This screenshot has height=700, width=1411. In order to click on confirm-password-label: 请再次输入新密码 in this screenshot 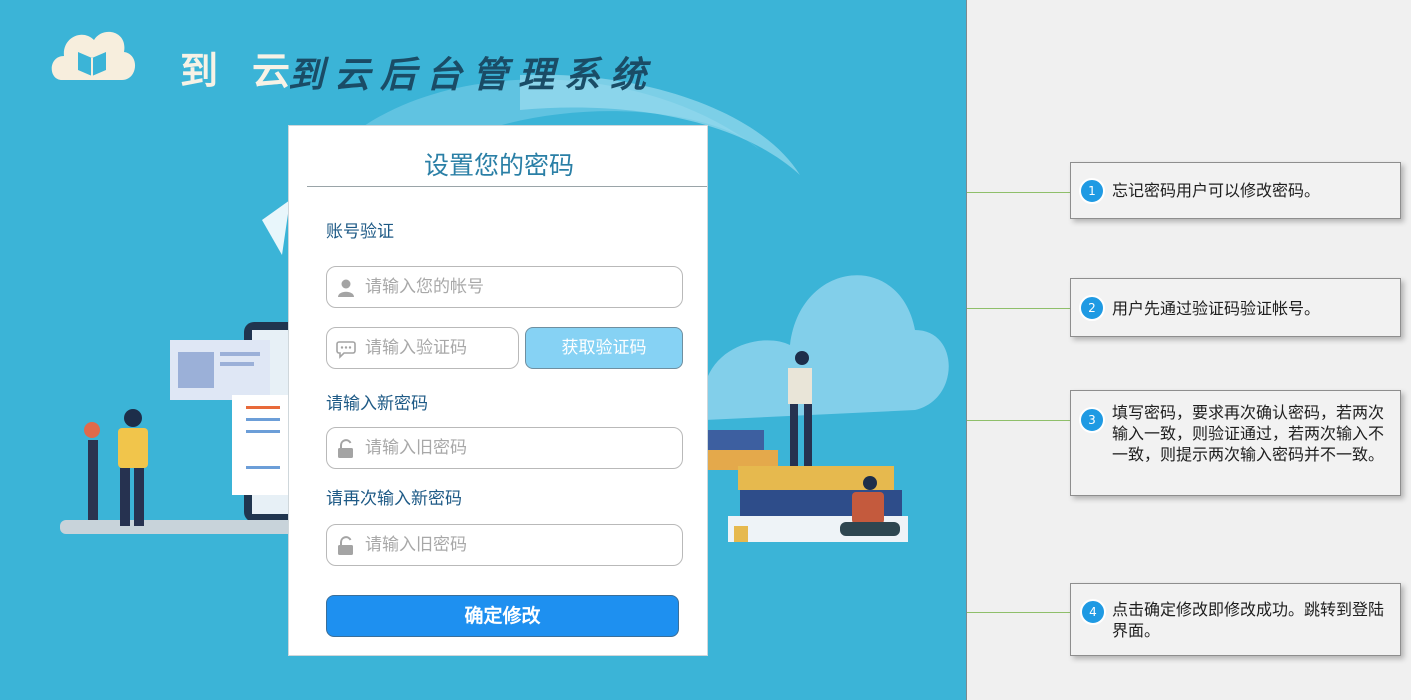, I will do `click(394, 499)`.